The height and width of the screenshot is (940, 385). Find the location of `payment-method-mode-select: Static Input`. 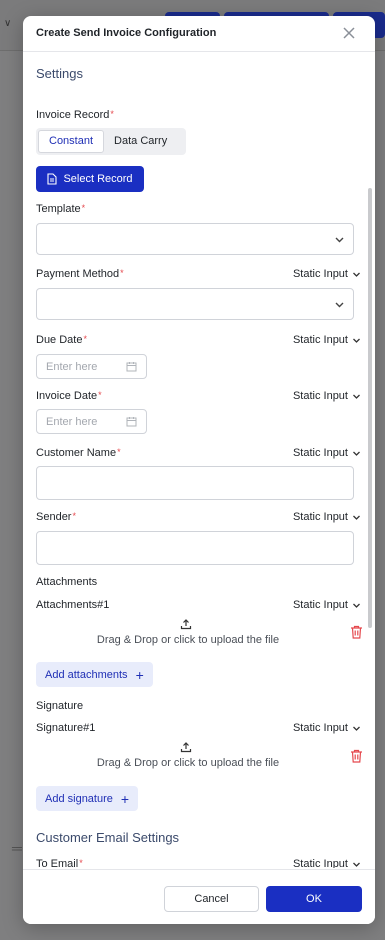

payment-method-mode-select: Static Input is located at coordinates (327, 274).